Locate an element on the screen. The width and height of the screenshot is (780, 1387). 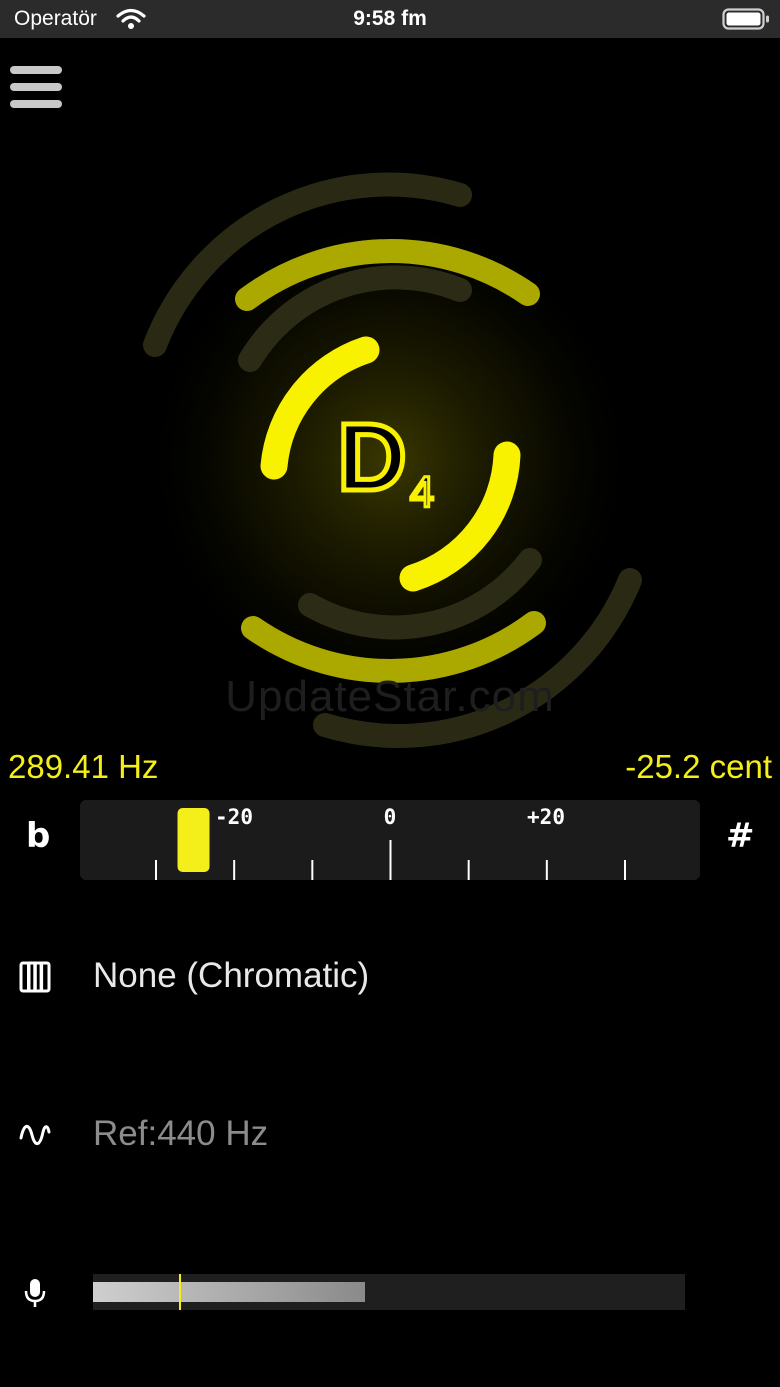
tick-label-minus-20: -20 is located at coordinates (234, 817).